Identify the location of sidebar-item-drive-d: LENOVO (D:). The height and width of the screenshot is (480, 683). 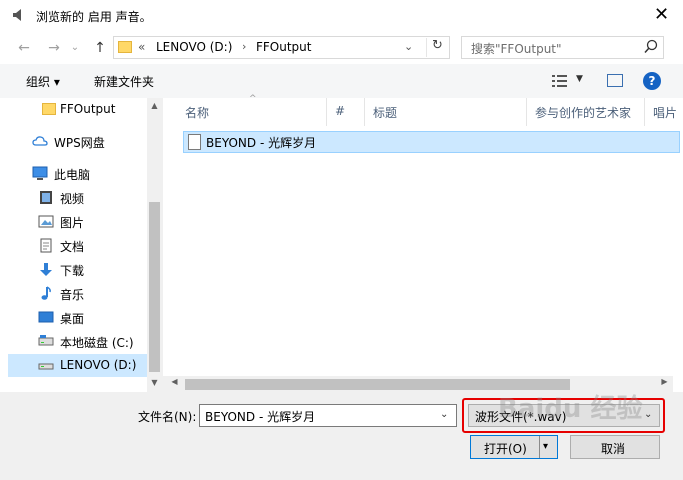
(78, 365).